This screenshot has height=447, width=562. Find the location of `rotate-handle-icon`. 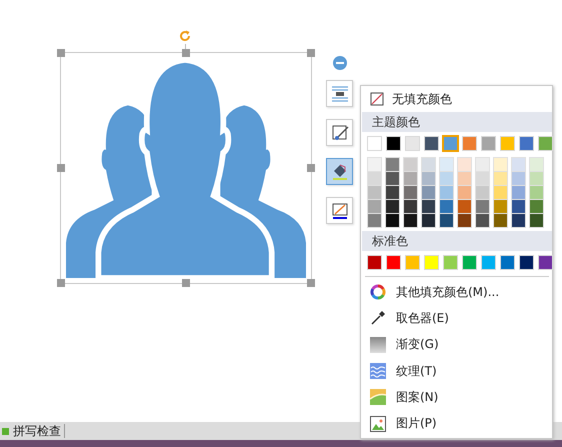

rotate-handle-icon is located at coordinates (185, 36).